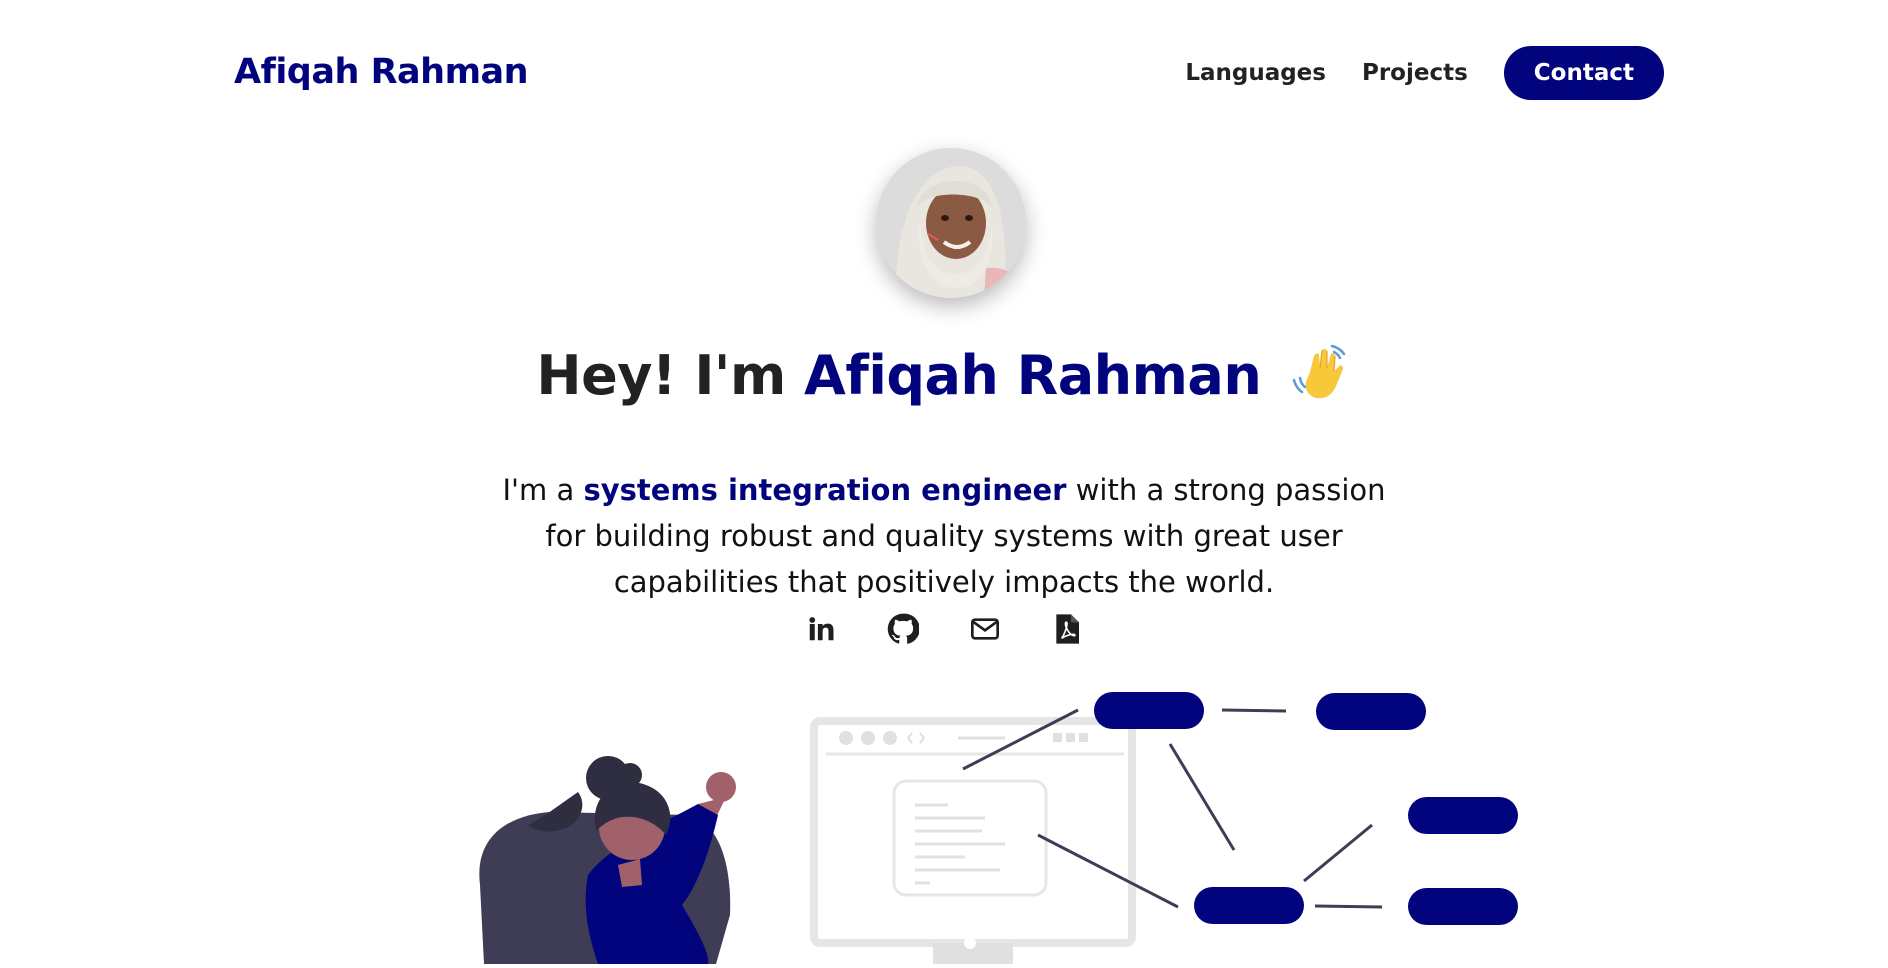 The width and height of the screenshot is (1888, 968). What do you see at coordinates (903, 629) in the screenshot?
I see `github-icon` at bounding box center [903, 629].